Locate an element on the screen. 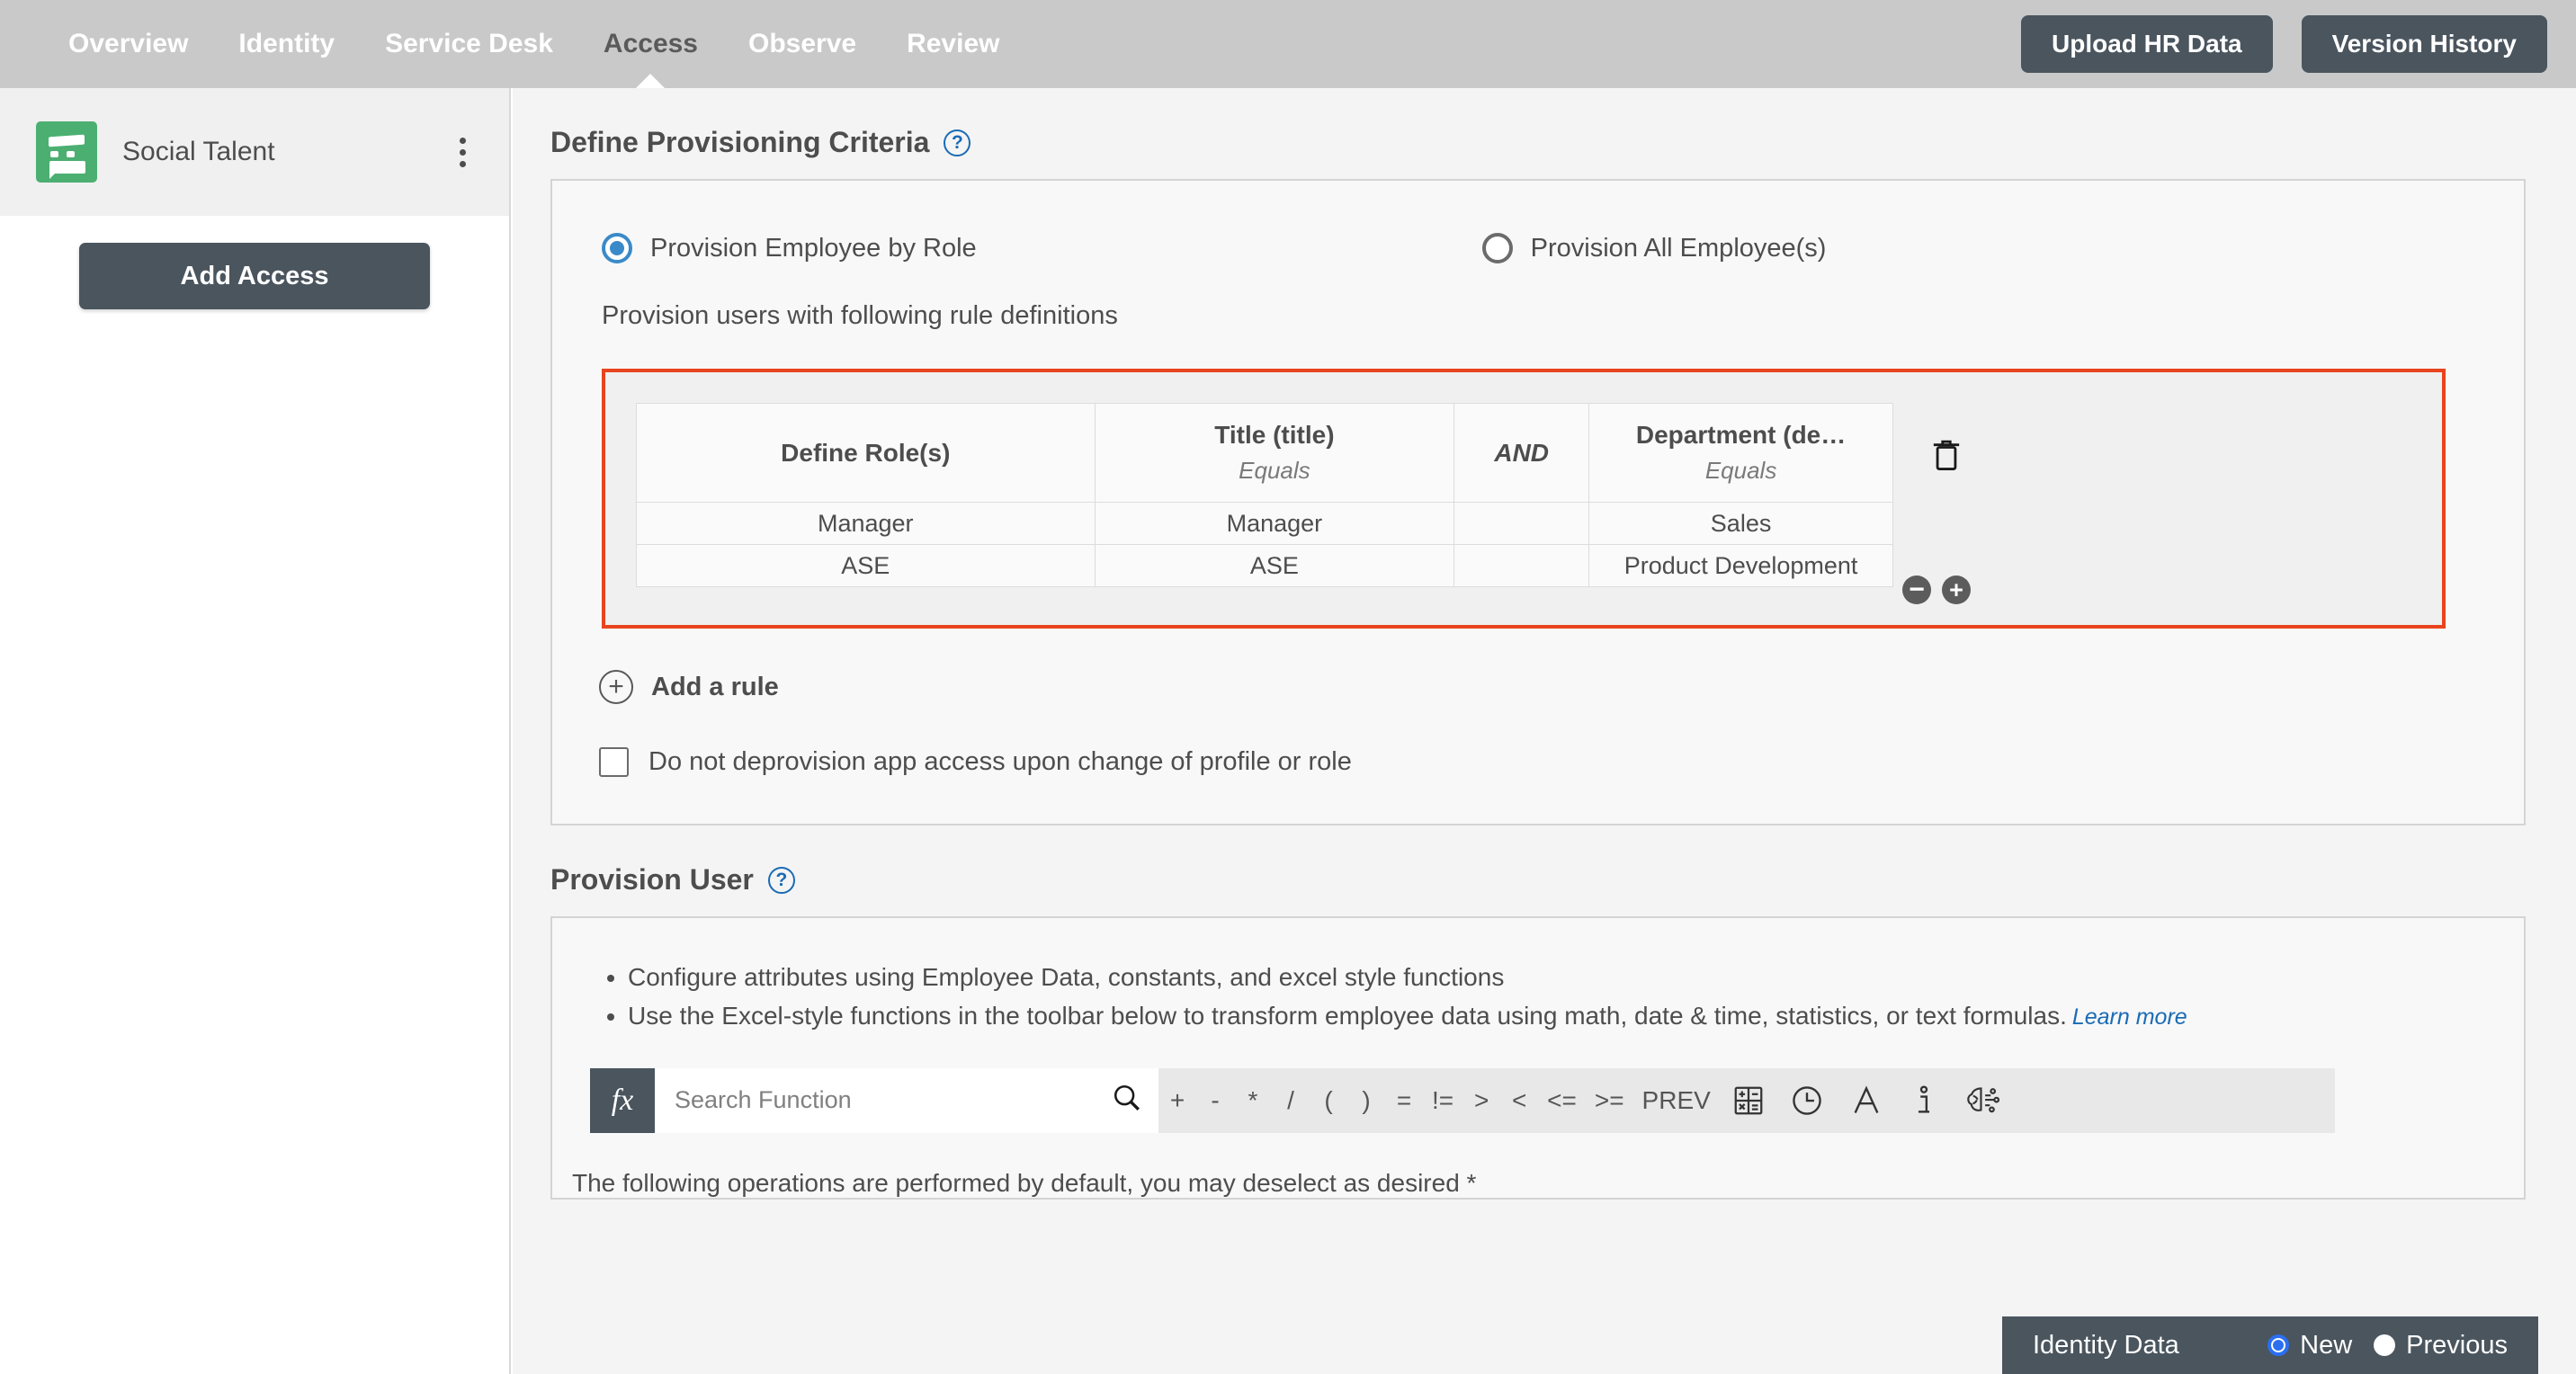  header-title-attribute: Title (title) Equals is located at coordinates (1274, 453).